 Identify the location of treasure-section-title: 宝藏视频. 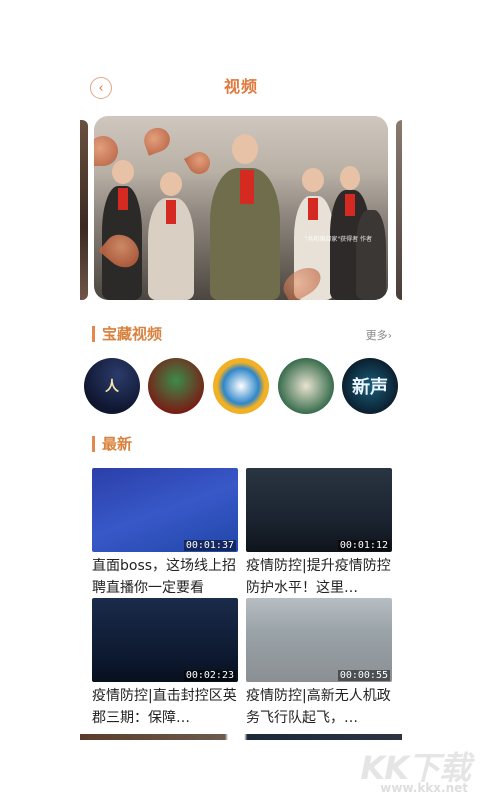
(132, 334).